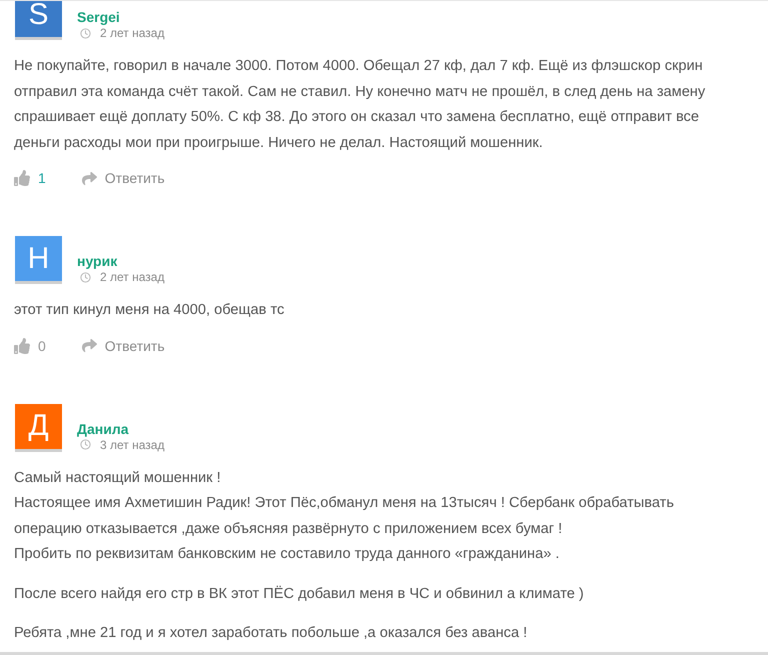 Image resolution: width=768 pixels, height=655 pixels. What do you see at coordinates (132, 445) in the screenshot?
I see `comment-time: 3 лет назад` at bounding box center [132, 445].